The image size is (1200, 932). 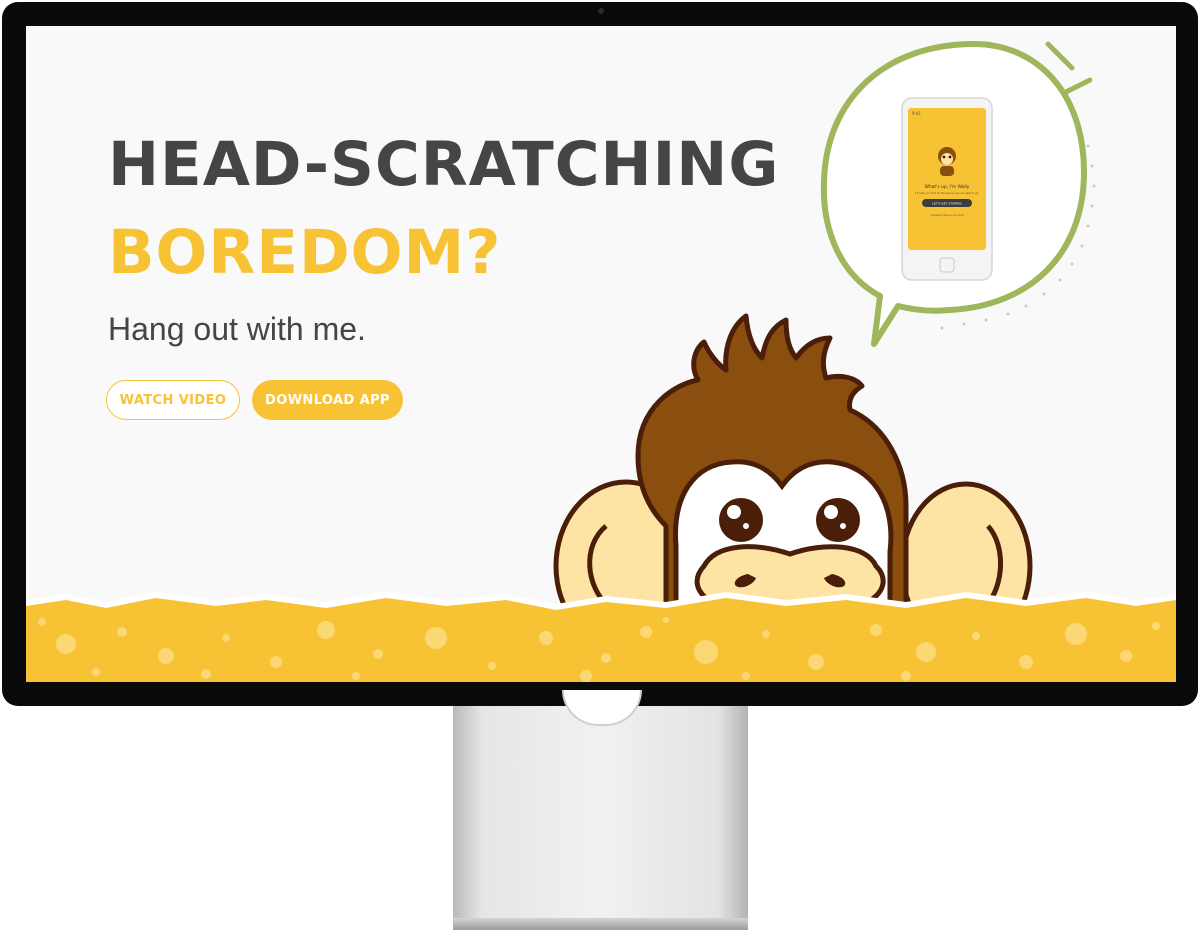 I want to click on yellow-ground-decoration, so click(x=601, y=637).